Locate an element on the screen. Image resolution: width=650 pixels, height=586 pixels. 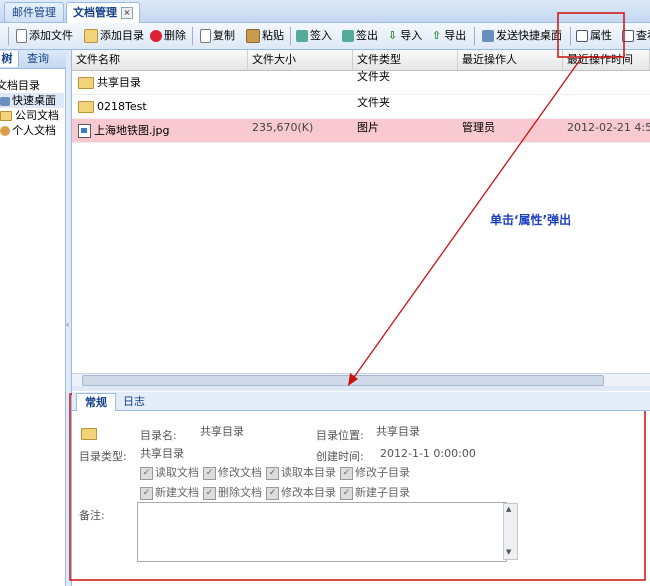
permission-row-2: ✓ 新建文档 ✓ 删除文档 ✓ 修改本目录 ✓ 新建子目录 is located at coordinates (277, 492).